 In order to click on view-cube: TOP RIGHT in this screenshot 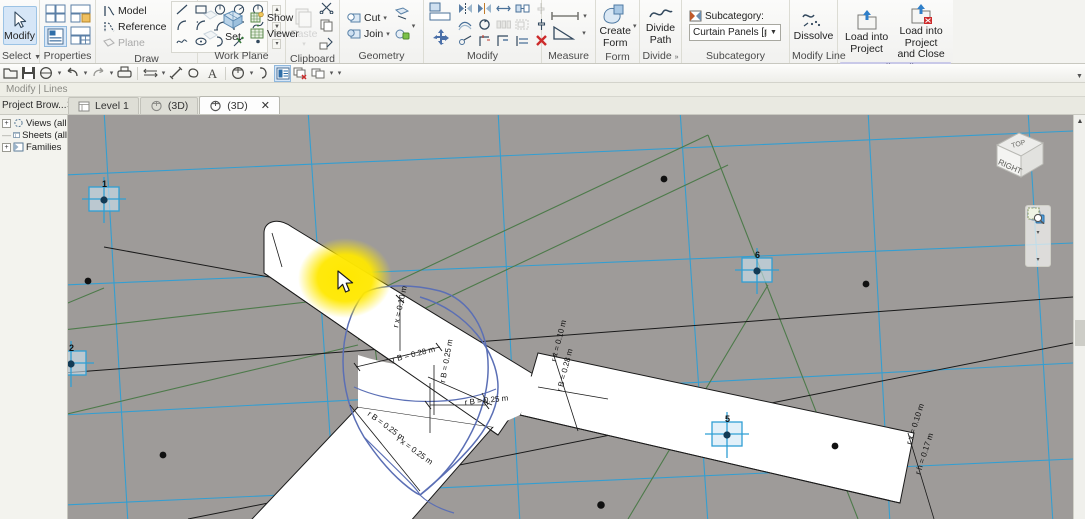, I will do `click(1020, 156)`.